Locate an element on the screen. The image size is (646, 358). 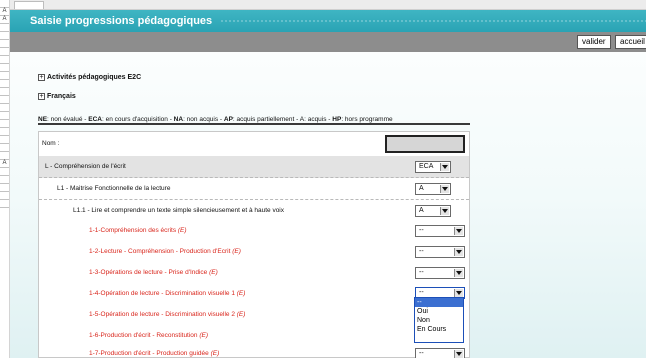
select-value: A is located at coordinates (421, 210).